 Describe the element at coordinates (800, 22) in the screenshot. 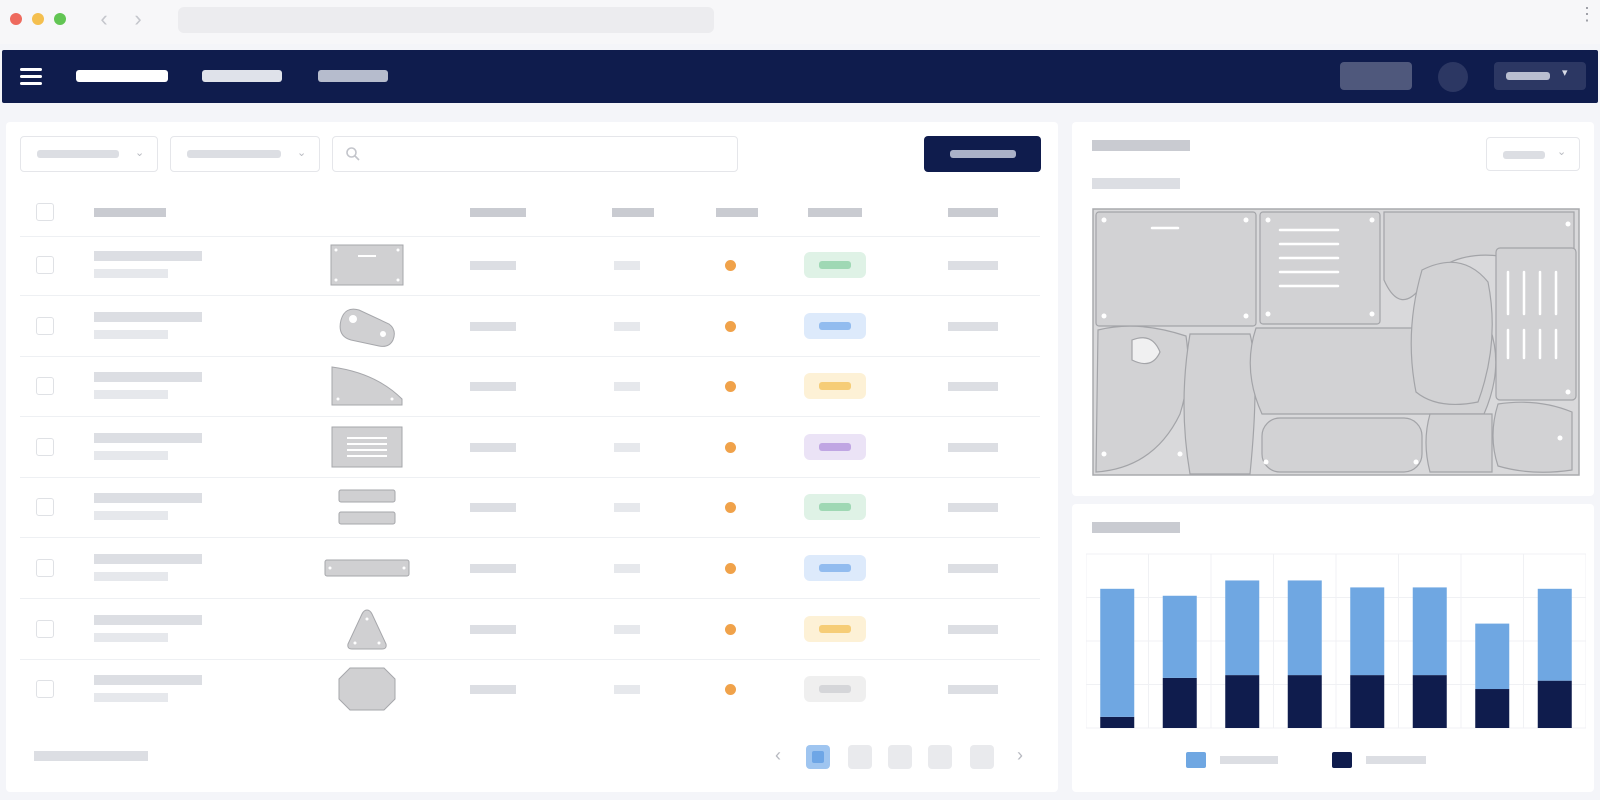

I see `browser-chrome: ‹ › ⋮` at that location.